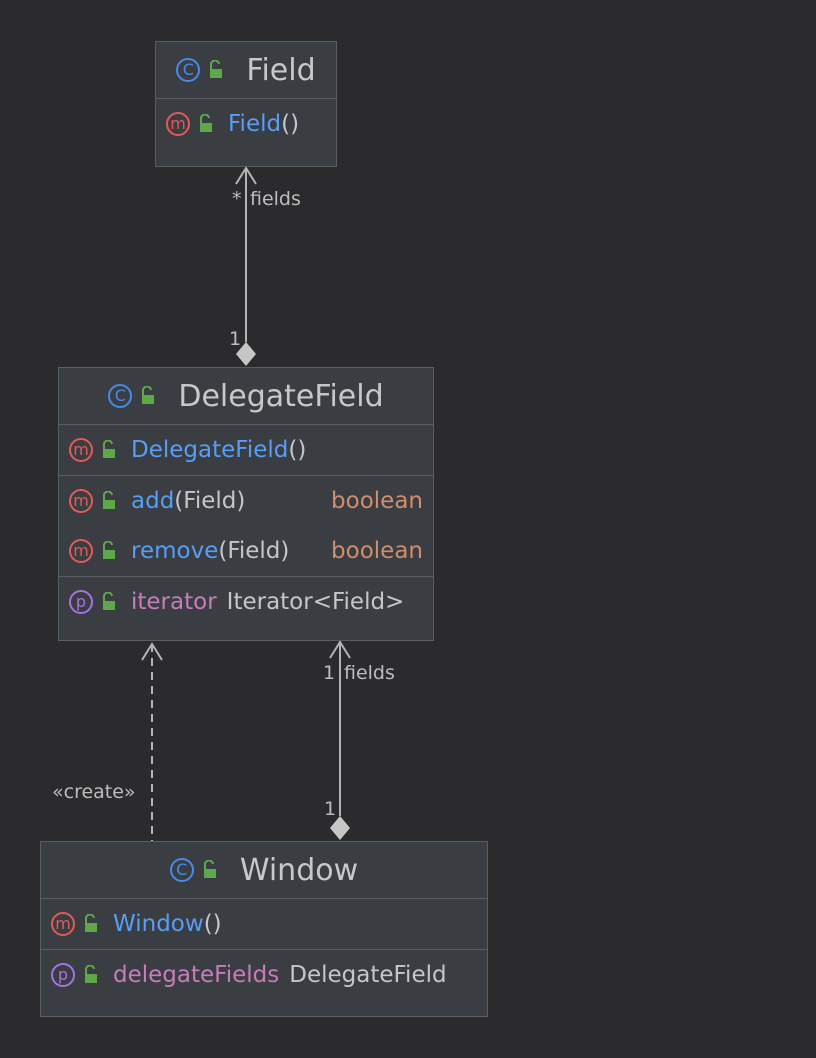 The image size is (816, 1058). Describe the element at coordinates (153, 501) in the screenshot. I see `method-name: add` at that location.